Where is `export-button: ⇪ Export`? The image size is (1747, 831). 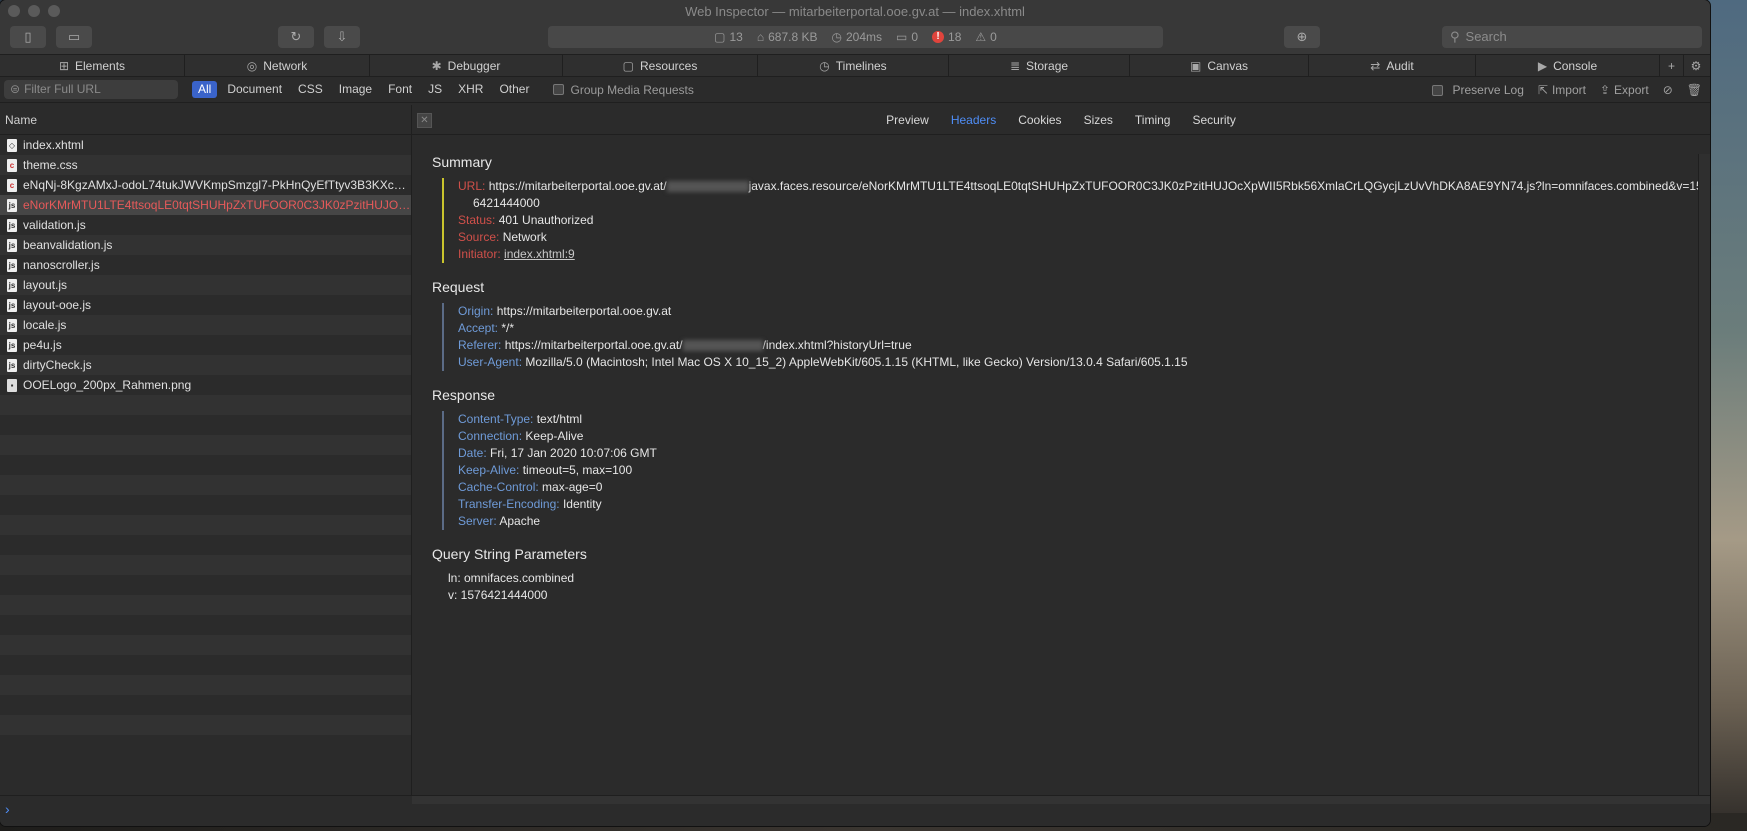 export-button: ⇪ Export is located at coordinates (1624, 90).